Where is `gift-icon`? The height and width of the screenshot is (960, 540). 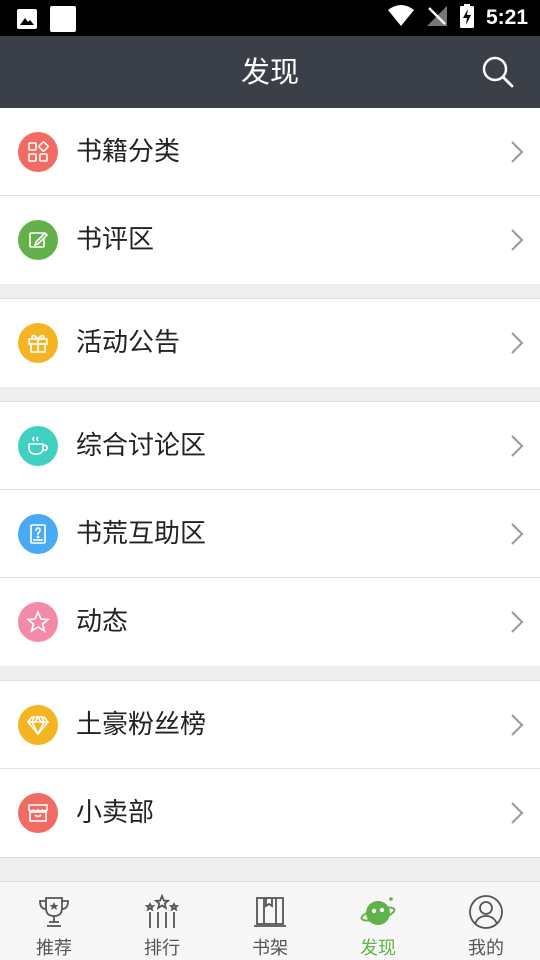 gift-icon is located at coordinates (38, 343).